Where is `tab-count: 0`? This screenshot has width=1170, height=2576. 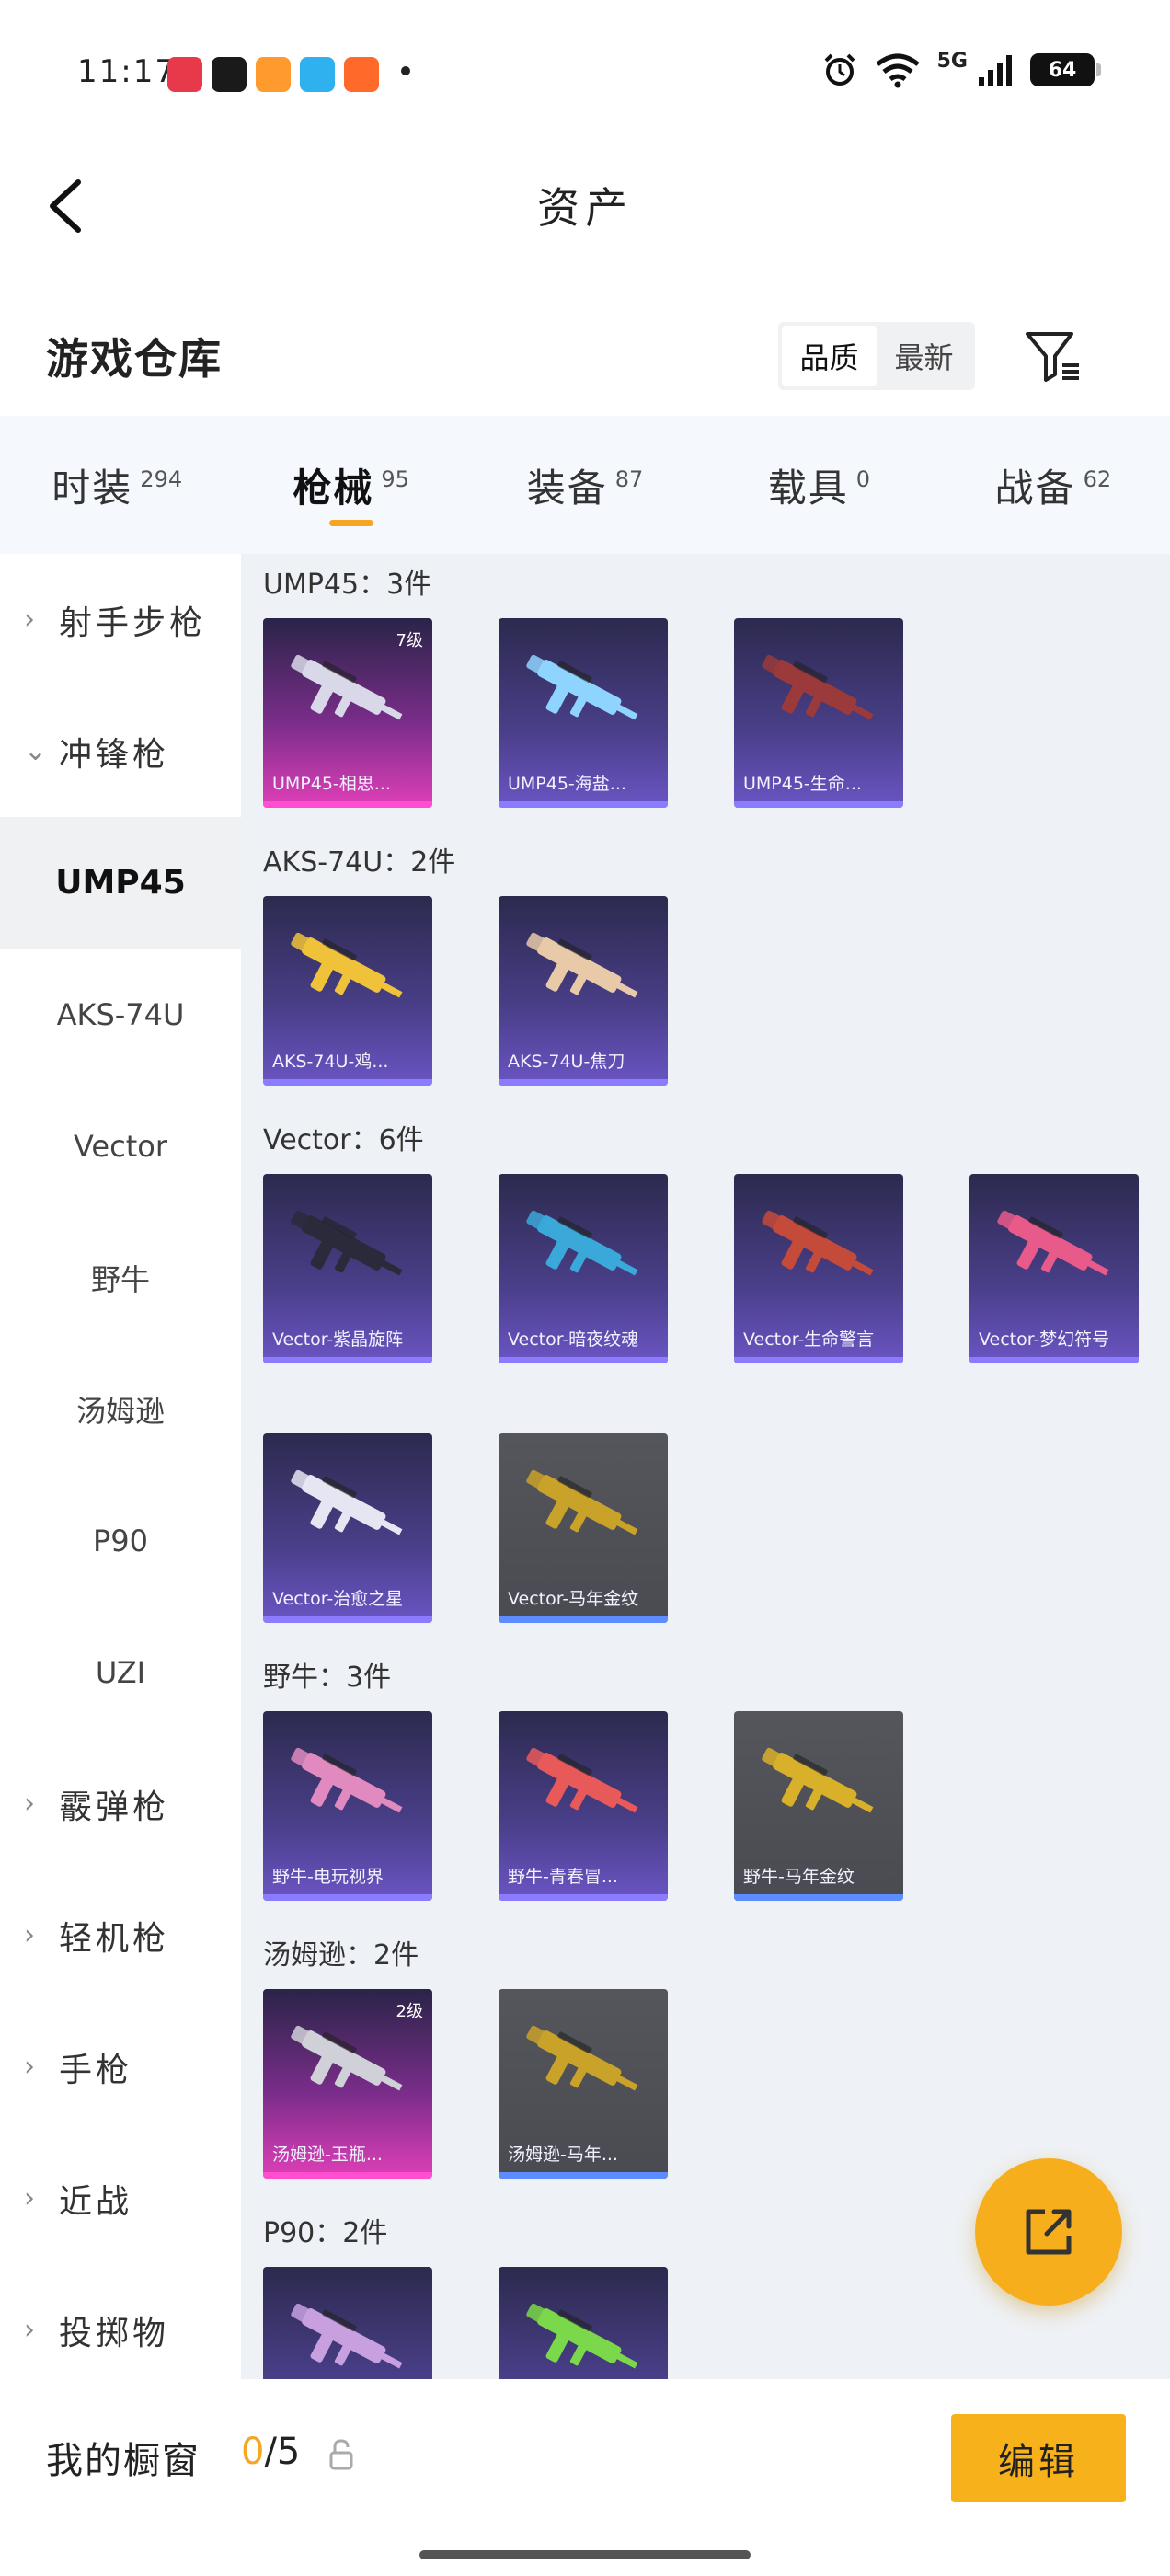 tab-count: 0 is located at coordinates (863, 479).